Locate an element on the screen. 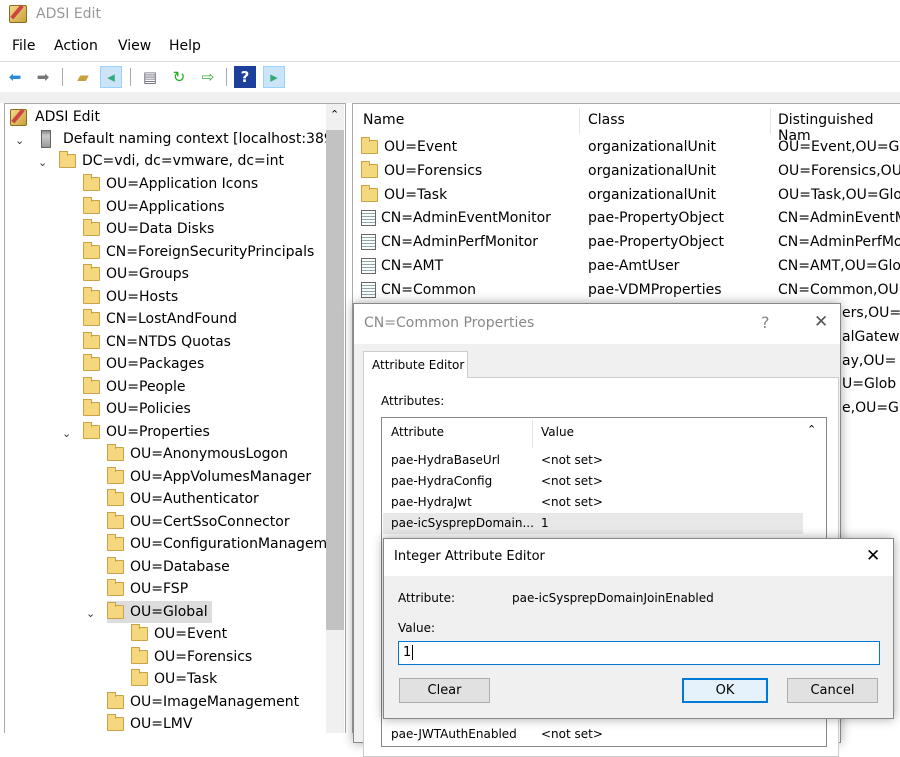  tree-item: OU=Hosts is located at coordinates (132, 297).